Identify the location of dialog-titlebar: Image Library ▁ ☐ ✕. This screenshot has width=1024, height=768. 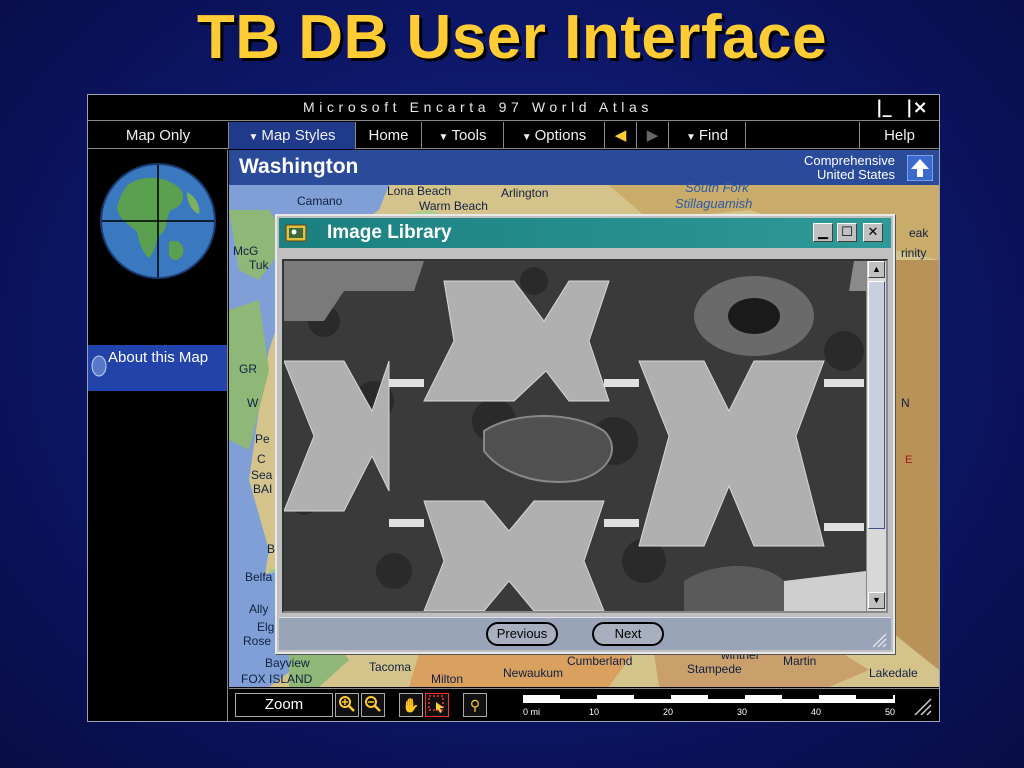
(585, 233).